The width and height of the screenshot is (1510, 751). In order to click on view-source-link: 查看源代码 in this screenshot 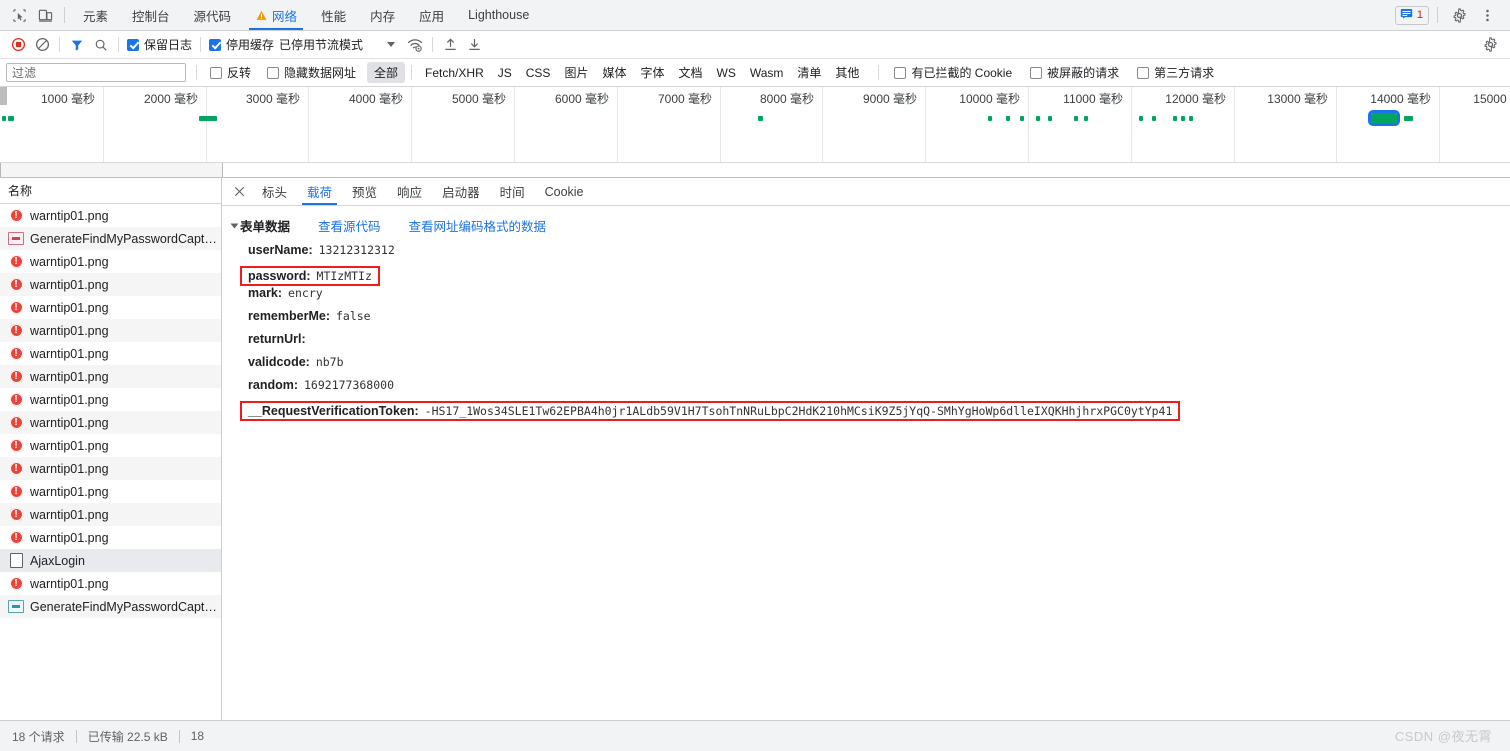, I will do `click(349, 225)`.